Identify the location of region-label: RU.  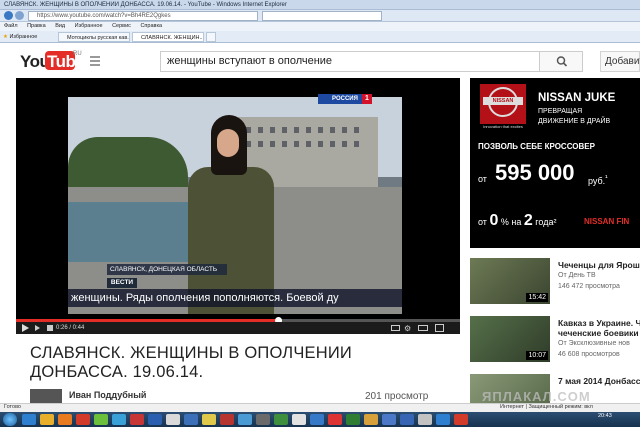
(77, 54).